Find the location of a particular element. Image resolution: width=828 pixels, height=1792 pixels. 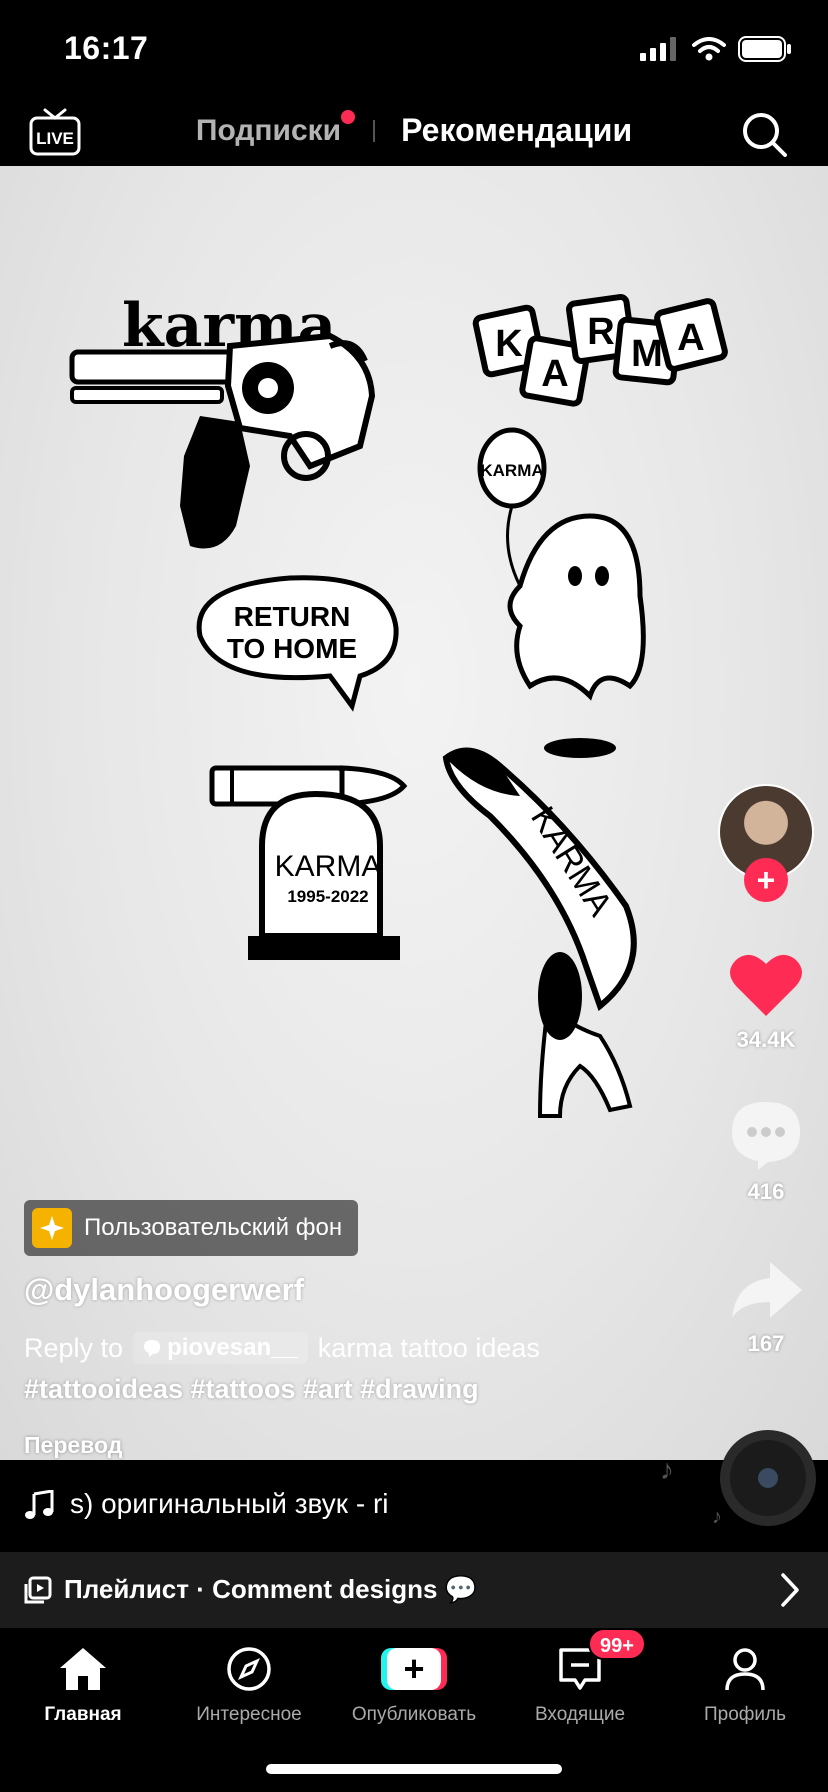

reply-text: karma tattoo ideas is located at coordinates (428, 1347).